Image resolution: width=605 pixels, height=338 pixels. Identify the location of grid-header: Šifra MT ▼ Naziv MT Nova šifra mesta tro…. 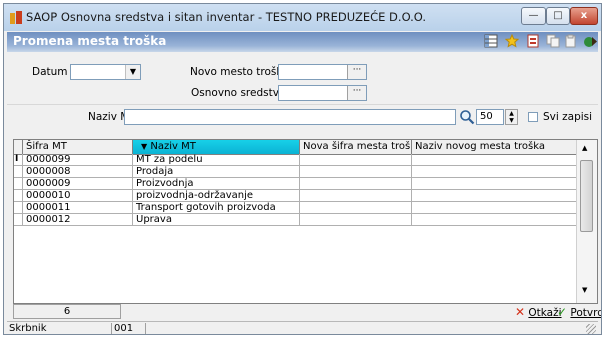
(295, 147).